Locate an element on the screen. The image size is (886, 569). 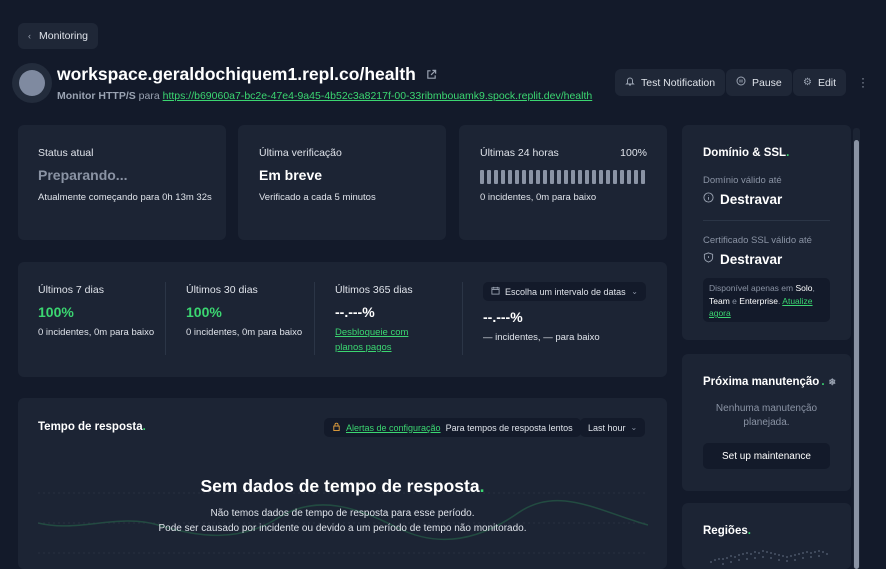
chevron-left-icon: ‹ is located at coordinates (29, 36).